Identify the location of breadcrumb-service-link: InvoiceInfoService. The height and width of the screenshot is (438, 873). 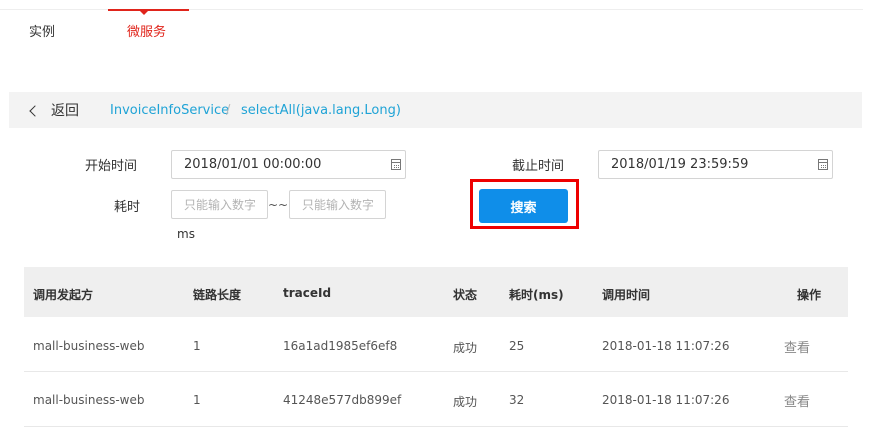
(169, 110).